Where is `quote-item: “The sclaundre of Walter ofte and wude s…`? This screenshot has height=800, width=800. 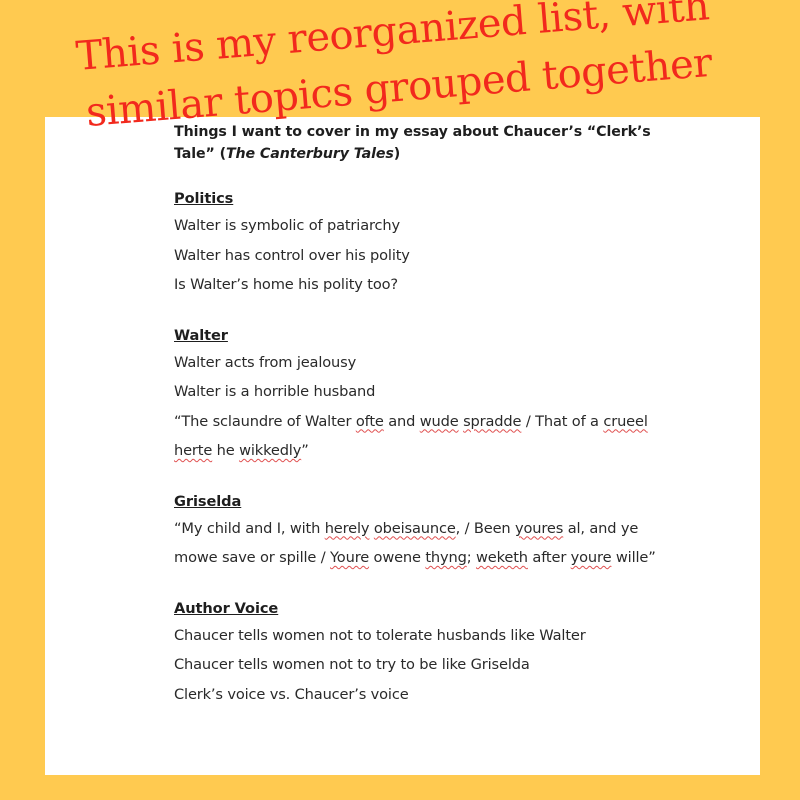 quote-item: “The sclaundre of Walter ofte and wude s… is located at coordinates (419, 436).